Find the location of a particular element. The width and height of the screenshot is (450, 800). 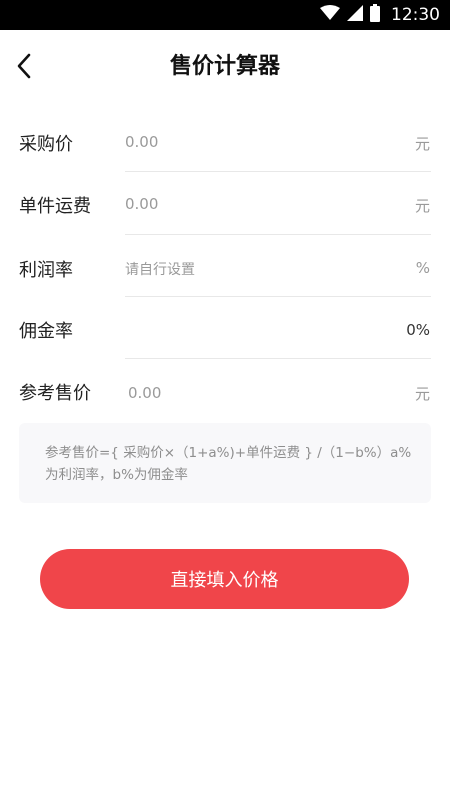

battery-icon is located at coordinates (375, 15).